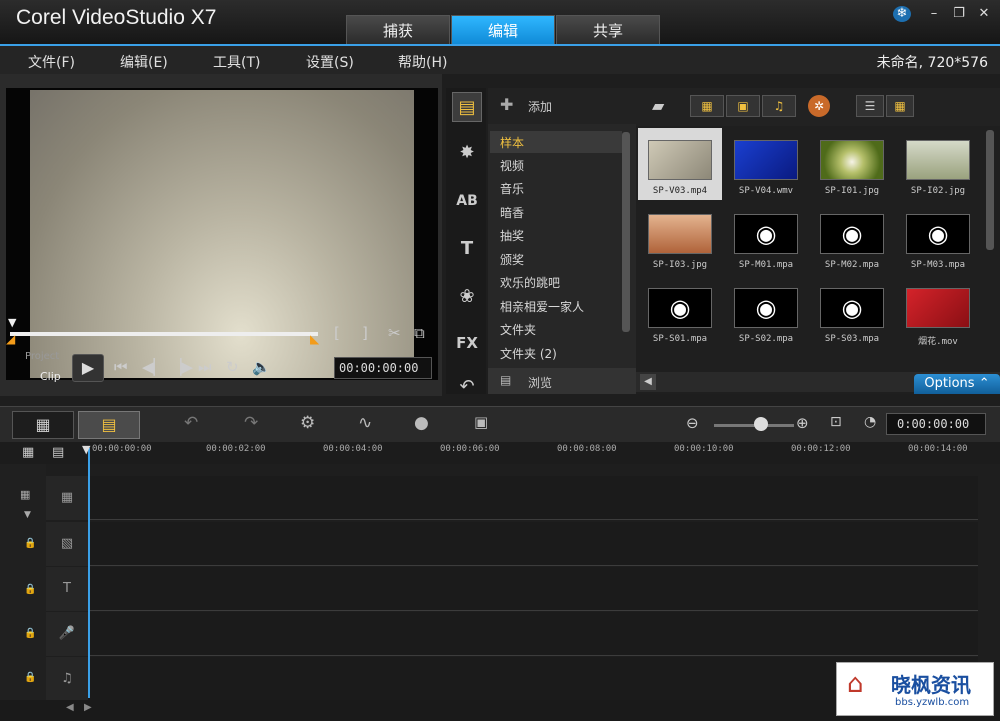  I want to click on menu-edit: 编辑(E), so click(144, 62).